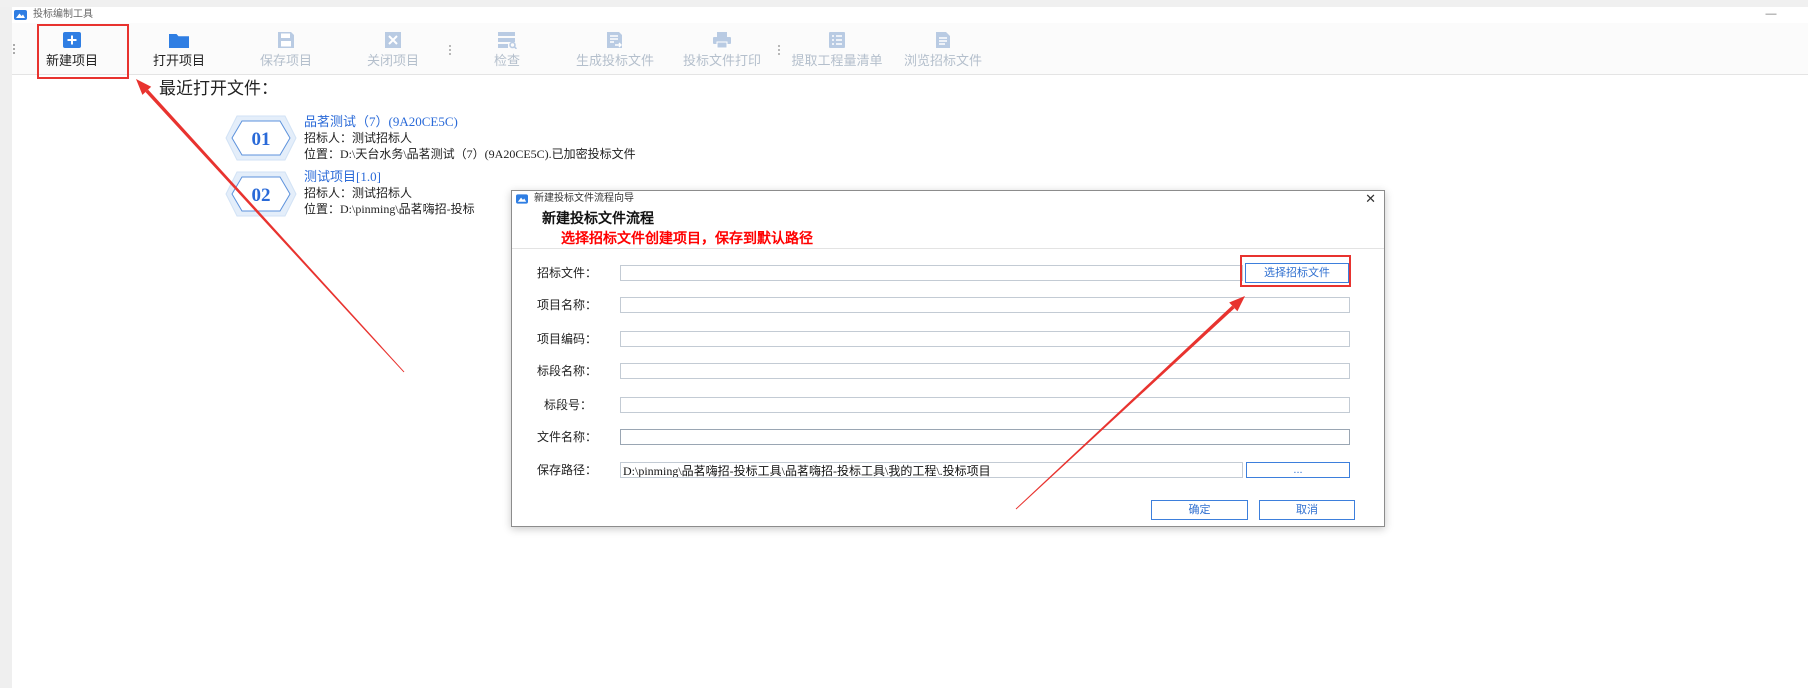 The height and width of the screenshot is (688, 1808). Describe the element at coordinates (342, 176) in the screenshot. I see `recent-file-title: 测试项目[1.0]` at that location.